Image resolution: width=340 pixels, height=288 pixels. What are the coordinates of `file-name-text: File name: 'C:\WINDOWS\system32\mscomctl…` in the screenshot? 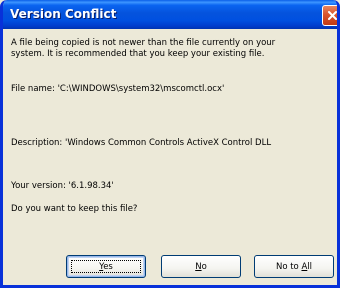 It's located at (118, 89).